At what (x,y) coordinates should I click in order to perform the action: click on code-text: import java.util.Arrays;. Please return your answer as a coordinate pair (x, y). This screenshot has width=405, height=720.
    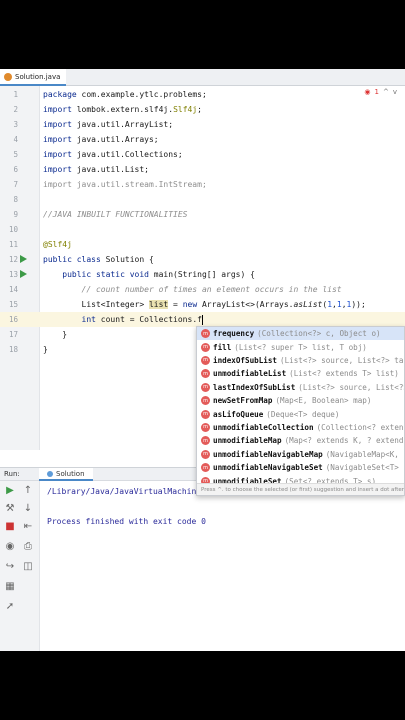
    Looking at the image, I should click on (101, 139).